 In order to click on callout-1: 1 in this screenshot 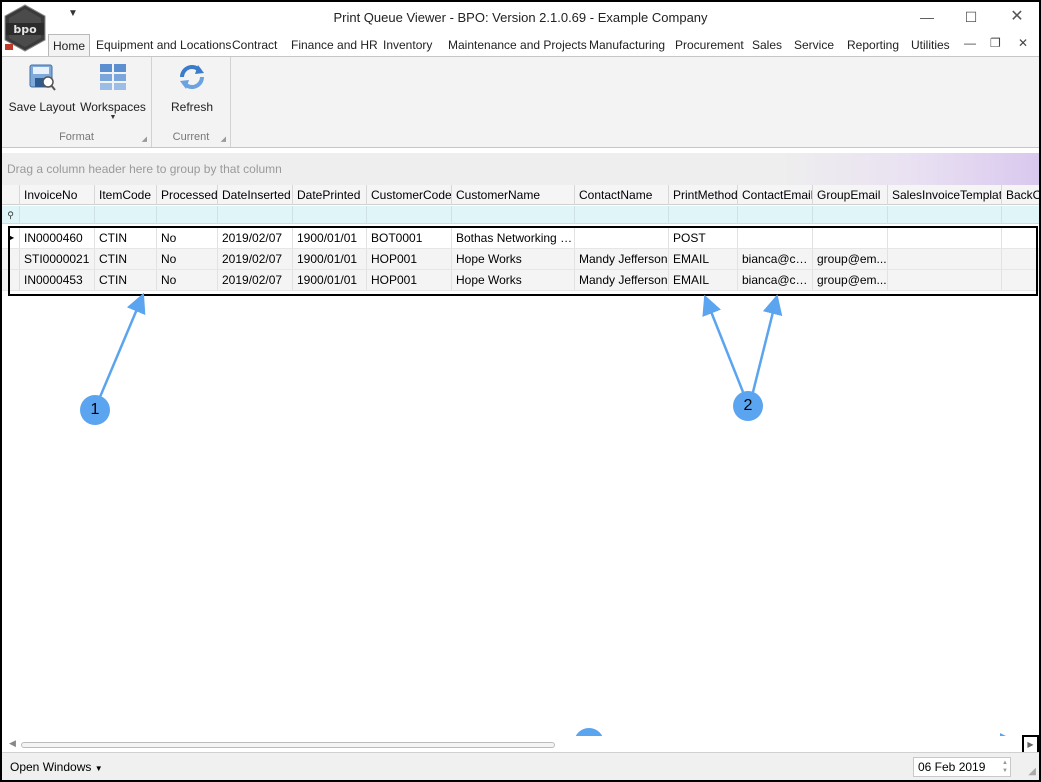, I will do `click(95, 410)`.